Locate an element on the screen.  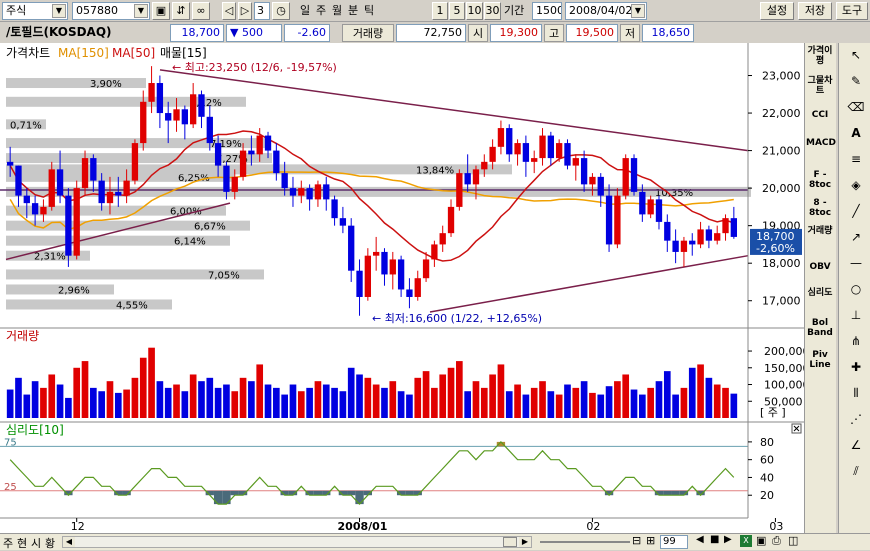
text-icon: A is located at coordinates (856, 133).